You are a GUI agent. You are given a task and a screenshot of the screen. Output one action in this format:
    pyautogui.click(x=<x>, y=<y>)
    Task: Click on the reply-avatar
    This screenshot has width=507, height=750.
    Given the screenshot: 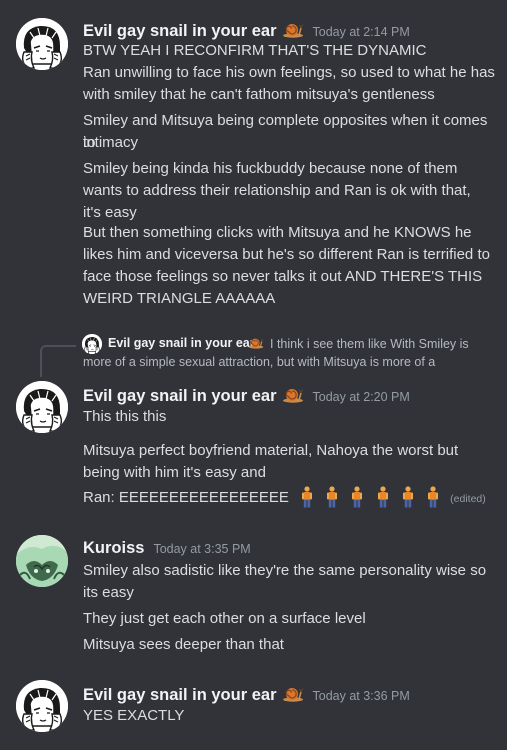 What is the action you would take?
    pyautogui.click(x=92, y=344)
    